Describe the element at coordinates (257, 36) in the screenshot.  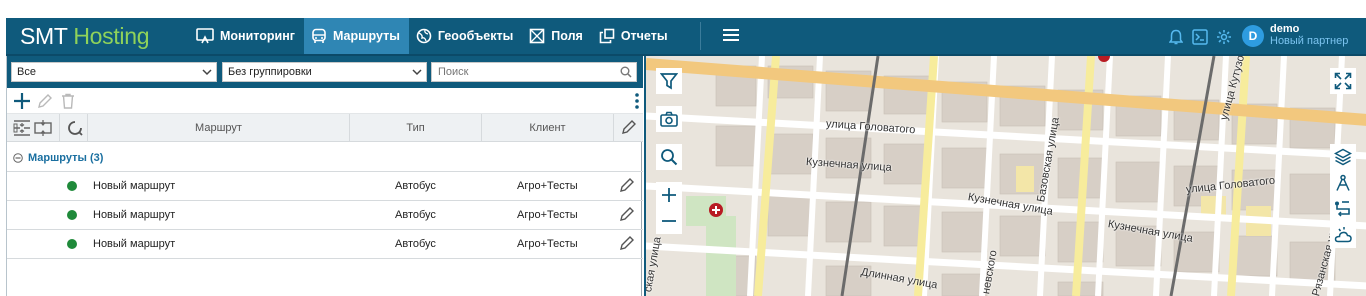
I see `nav-label: Мониторинг` at that location.